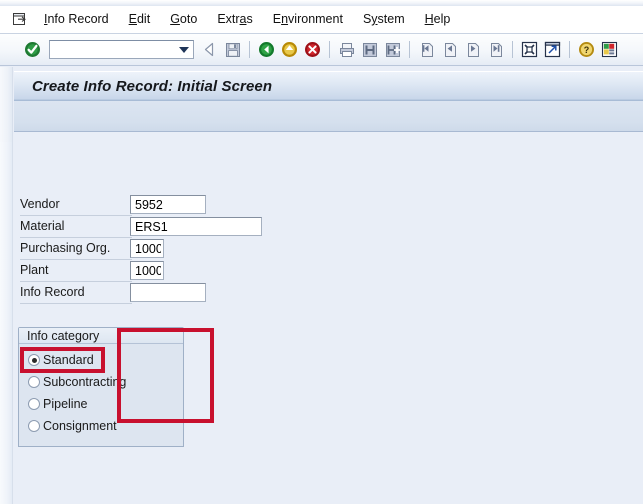 This screenshot has height=504, width=643. Describe the element at coordinates (196, 226) in the screenshot. I see `material-input` at that location.